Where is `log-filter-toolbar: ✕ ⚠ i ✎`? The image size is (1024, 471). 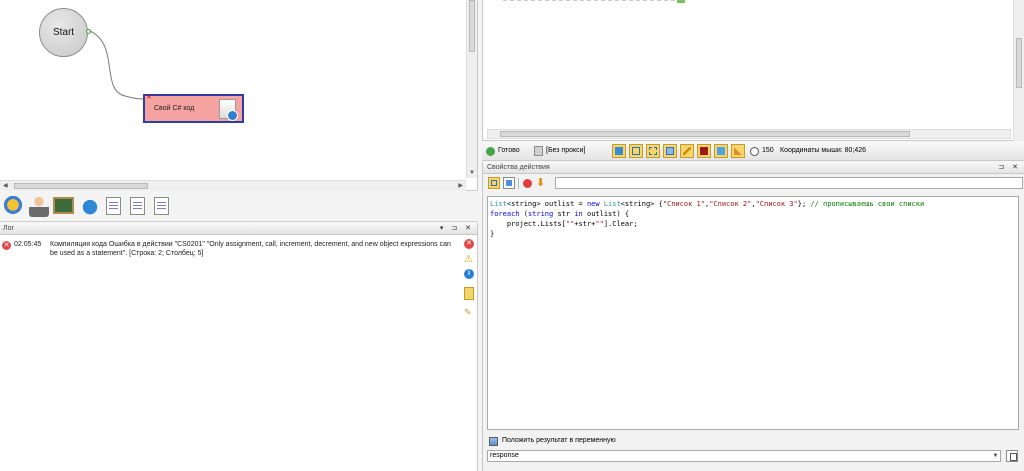
log-filter-toolbar: ✕ ⚠ i ✎ is located at coordinates (469, 284).